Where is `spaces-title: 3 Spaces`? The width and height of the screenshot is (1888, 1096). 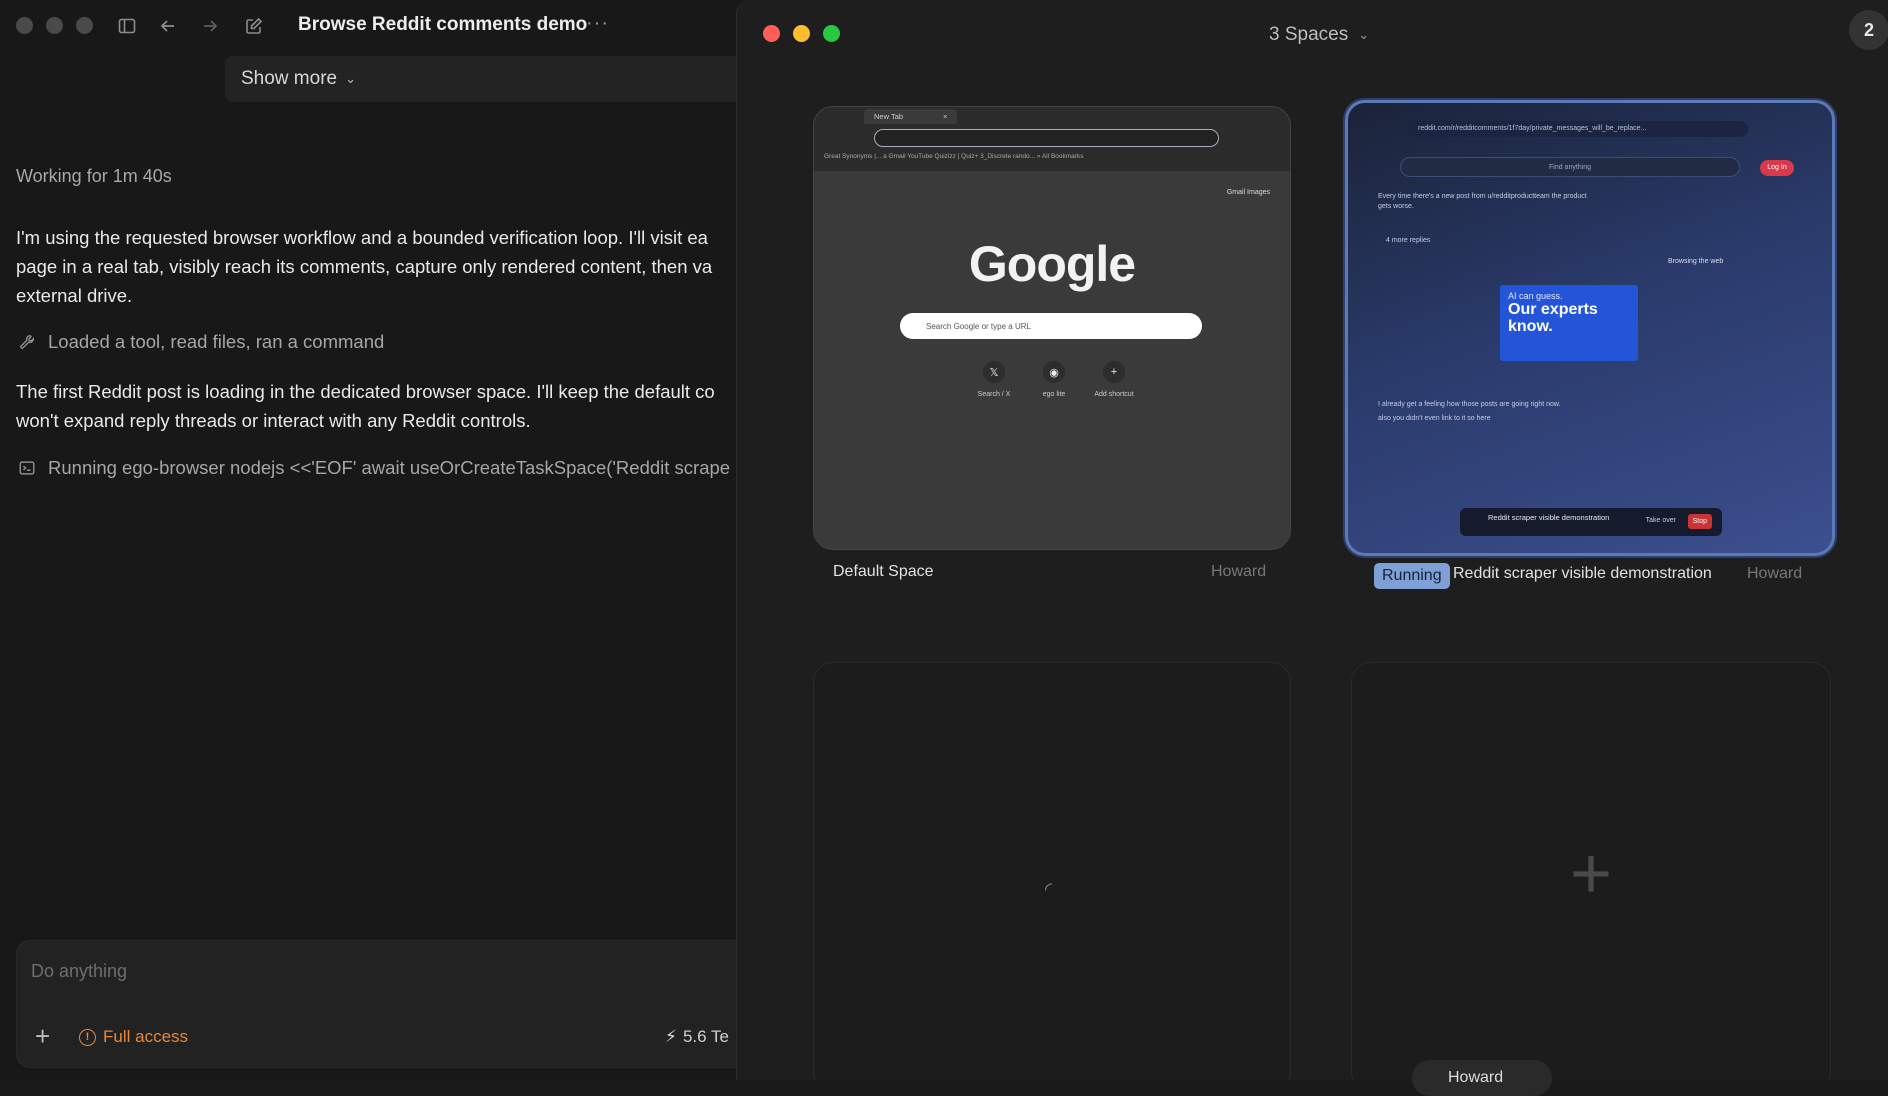
spaces-title: 3 Spaces is located at coordinates (1309, 34).